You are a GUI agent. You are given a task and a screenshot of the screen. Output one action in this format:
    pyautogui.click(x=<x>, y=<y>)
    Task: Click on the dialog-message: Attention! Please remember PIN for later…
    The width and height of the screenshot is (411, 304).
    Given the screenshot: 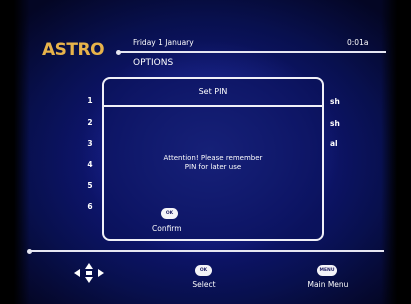 What is the action you would take?
    pyautogui.click(x=213, y=163)
    